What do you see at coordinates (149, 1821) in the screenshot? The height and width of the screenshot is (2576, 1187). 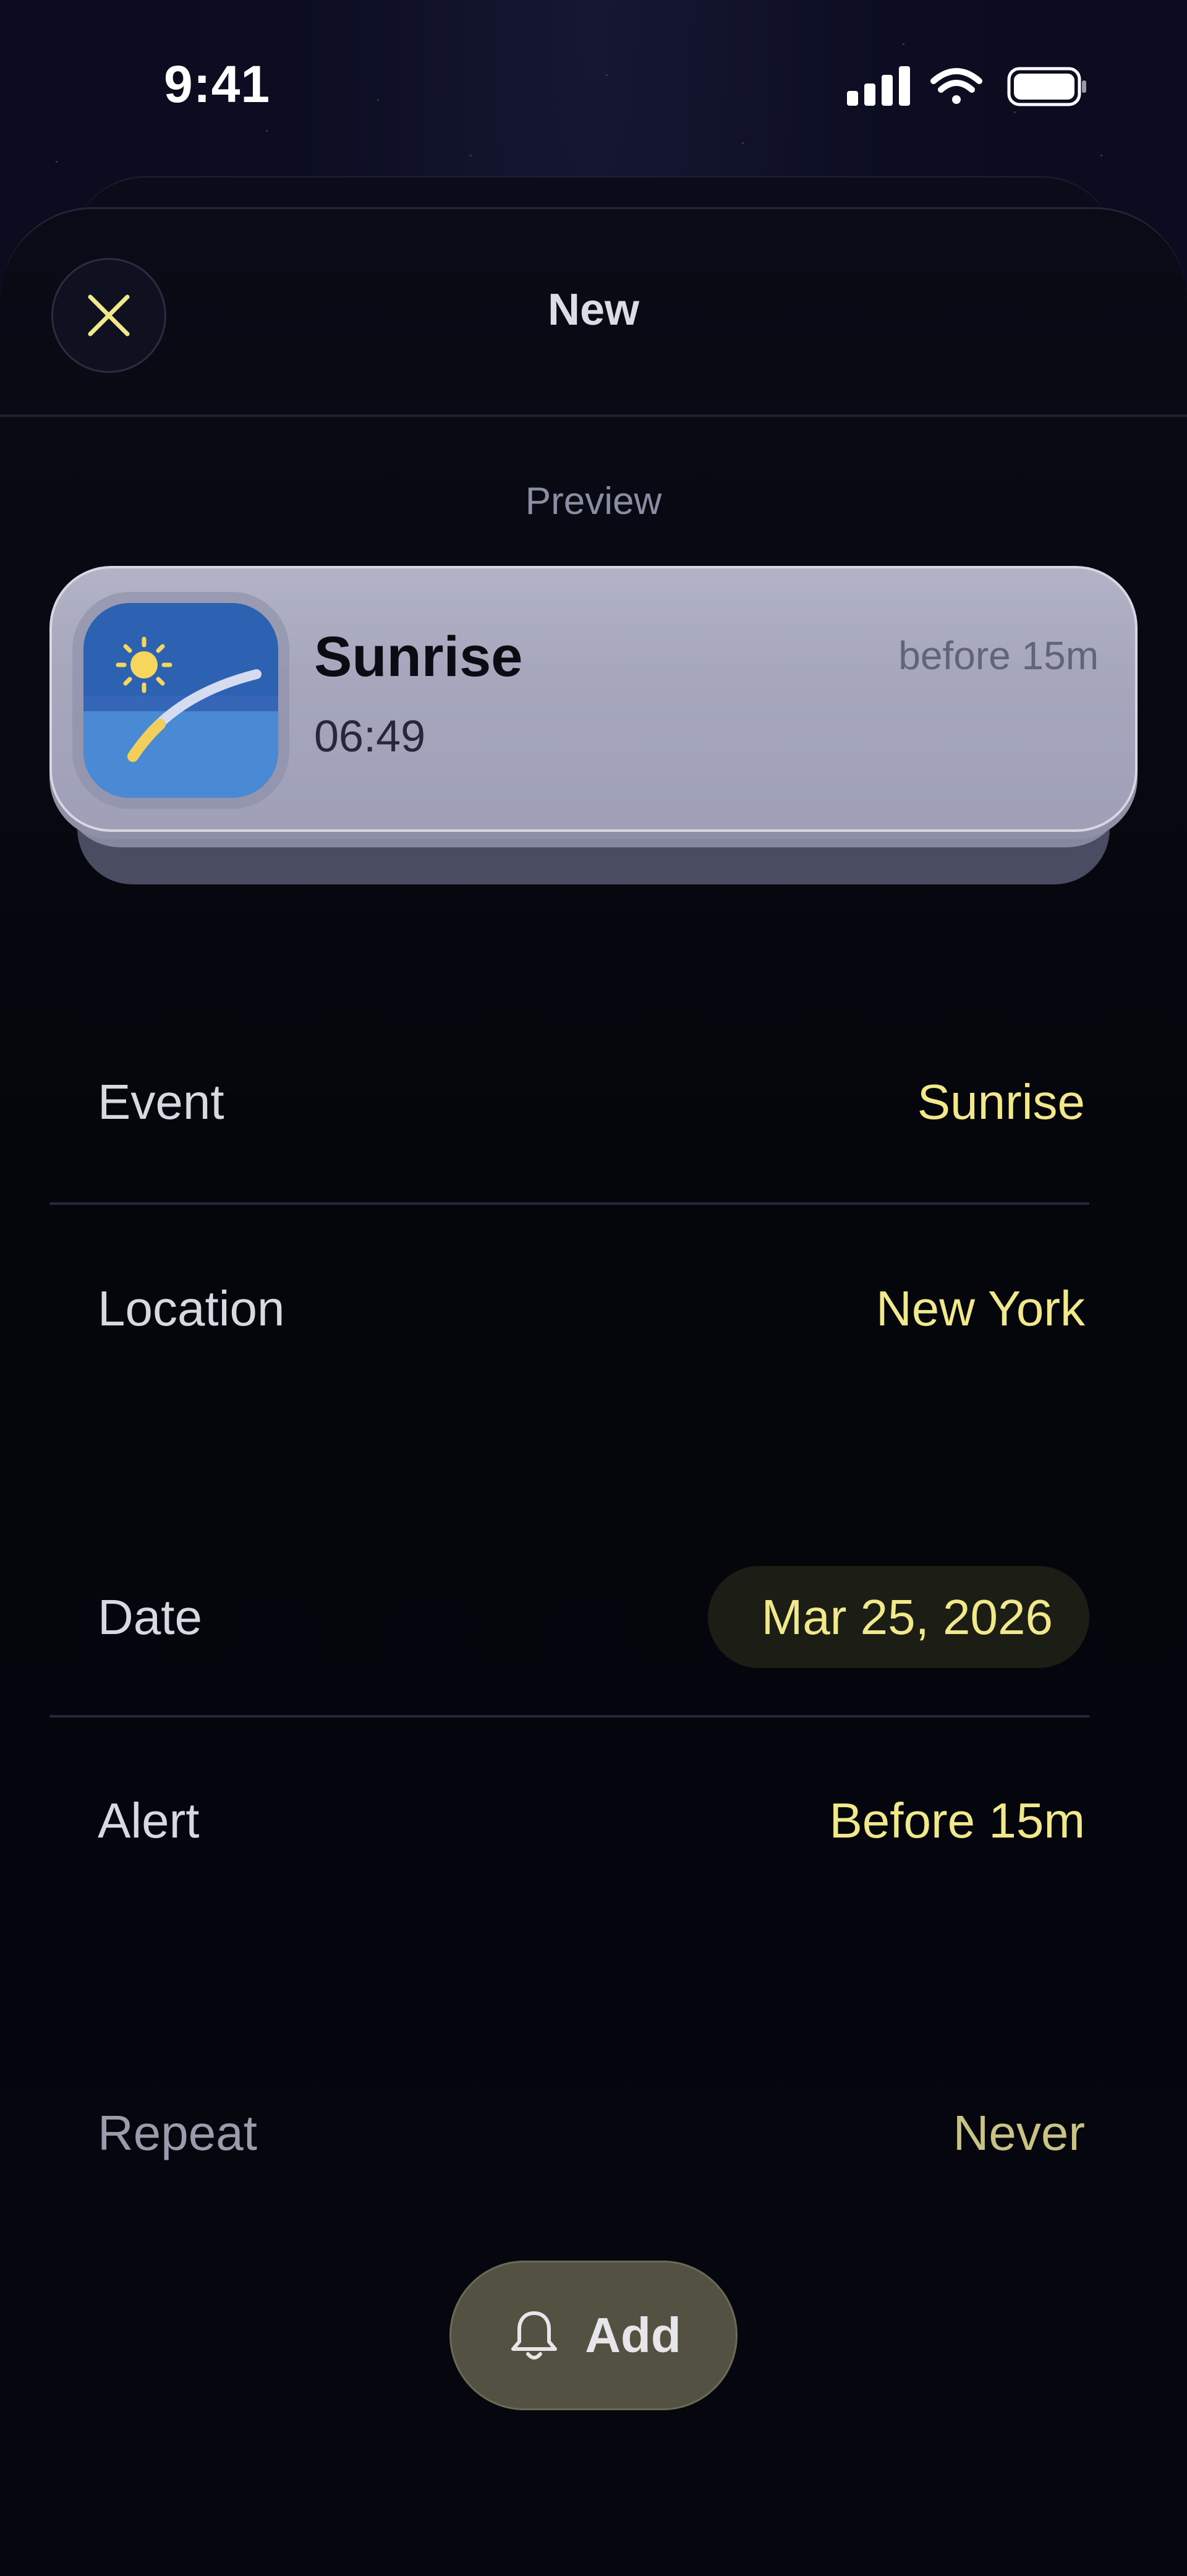 I see `alert-label: Alert` at bounding box center [149, 1821].